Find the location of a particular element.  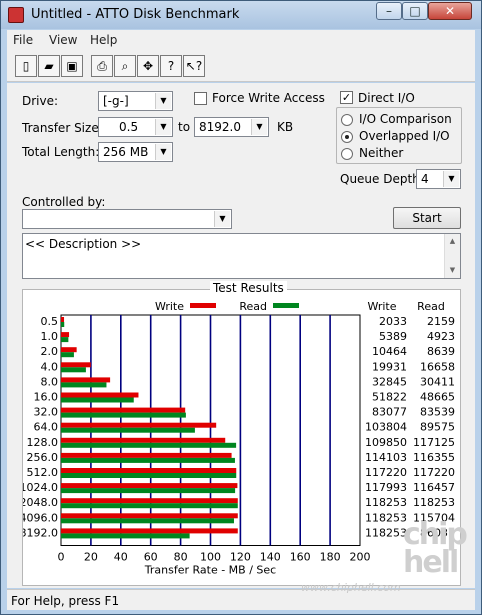

help-button: ? is located at coordinates (171, 66).